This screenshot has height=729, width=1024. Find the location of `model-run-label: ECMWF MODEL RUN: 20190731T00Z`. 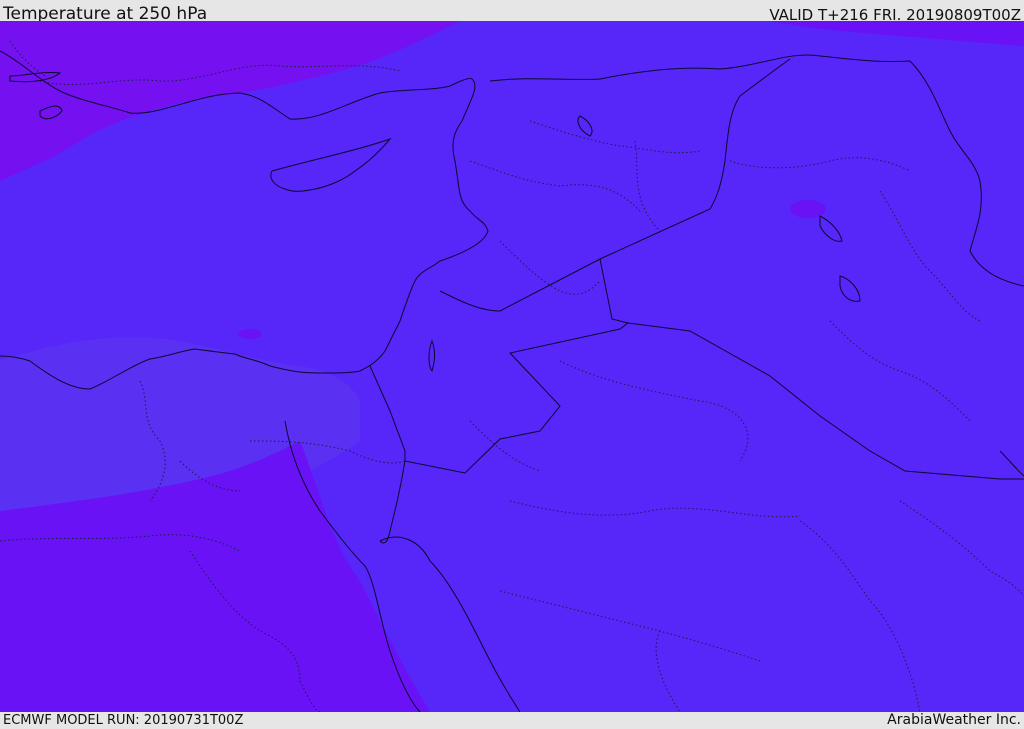

model-run-label: ECMWF MODEL RUN: 20190731T00Z is located at coordinates (123, 720).